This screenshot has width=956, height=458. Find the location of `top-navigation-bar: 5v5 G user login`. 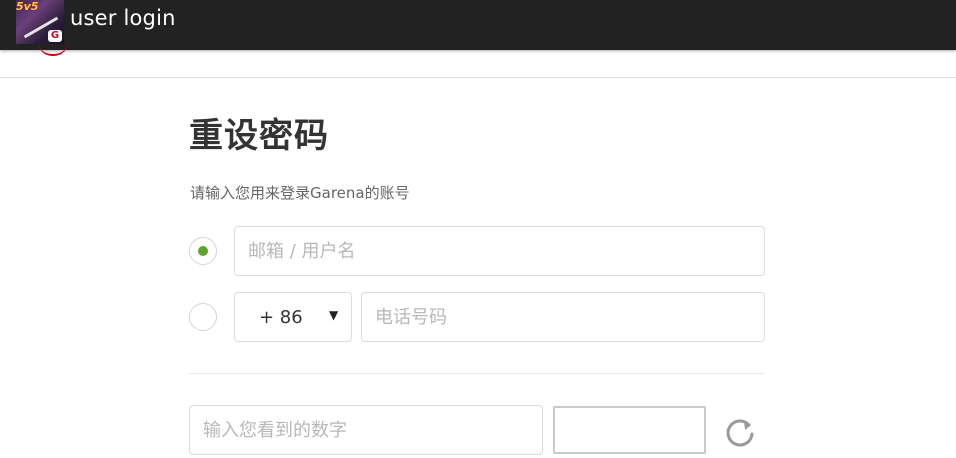

top-navigation-bar: 5v5 G user login is located at coordinates (478, 25).